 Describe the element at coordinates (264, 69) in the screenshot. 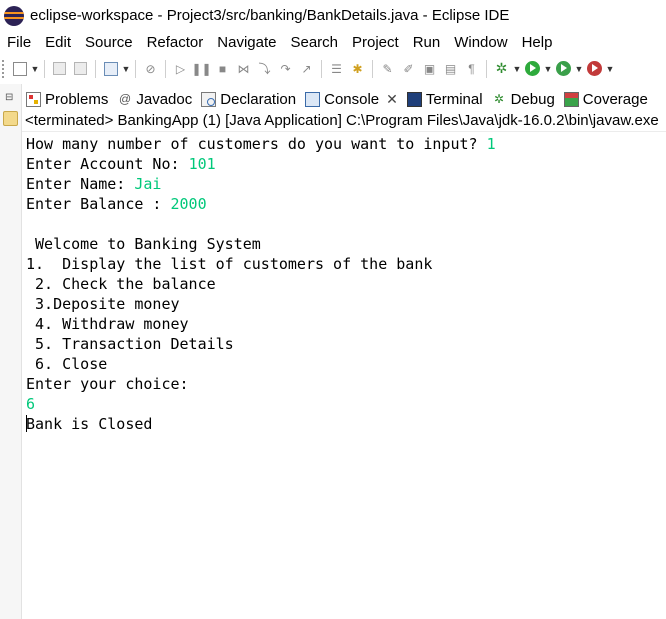

I see `step-into-icon: ⤵` at that location.